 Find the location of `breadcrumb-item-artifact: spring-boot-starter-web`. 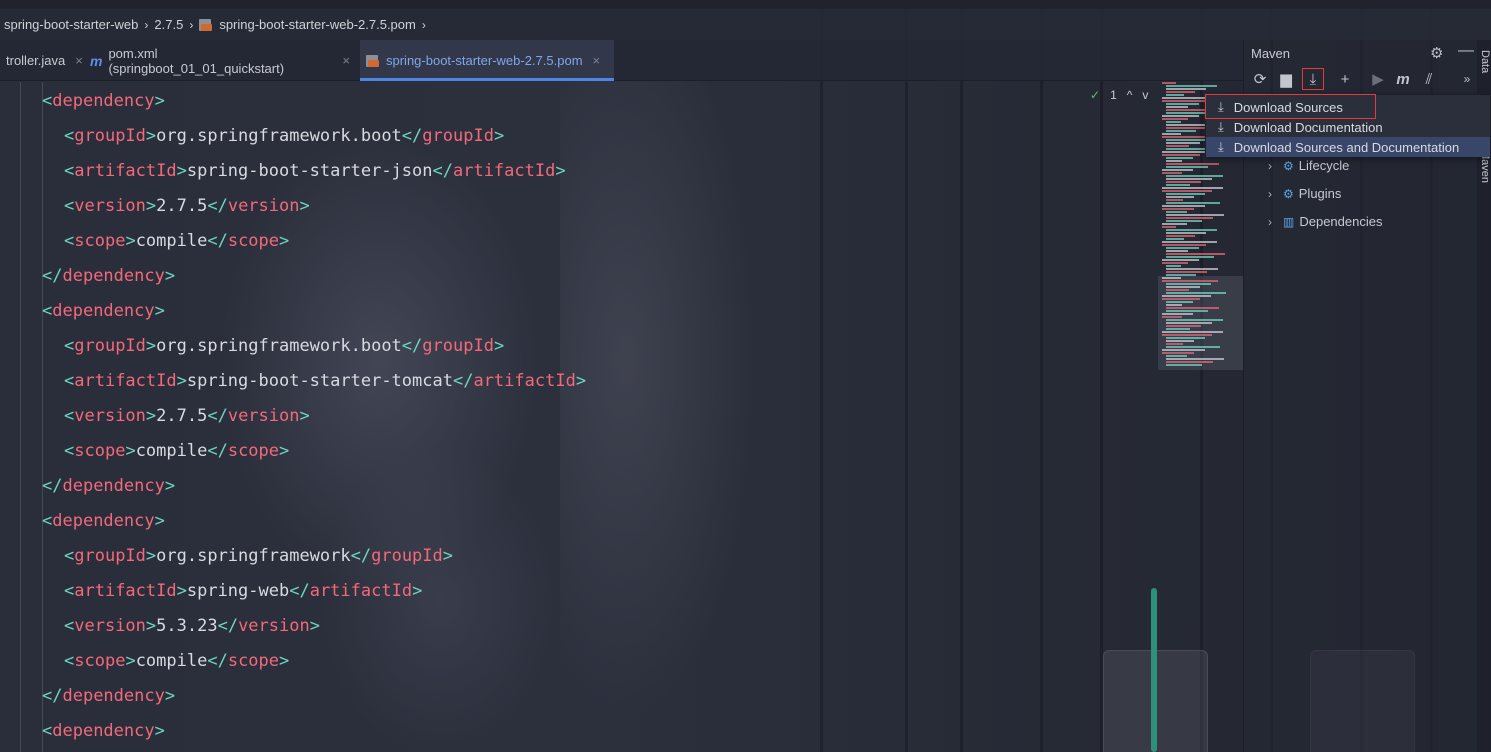

breadcrumb-item-artifact: spring-boot-starter-web is located at coordinates (71, 24).